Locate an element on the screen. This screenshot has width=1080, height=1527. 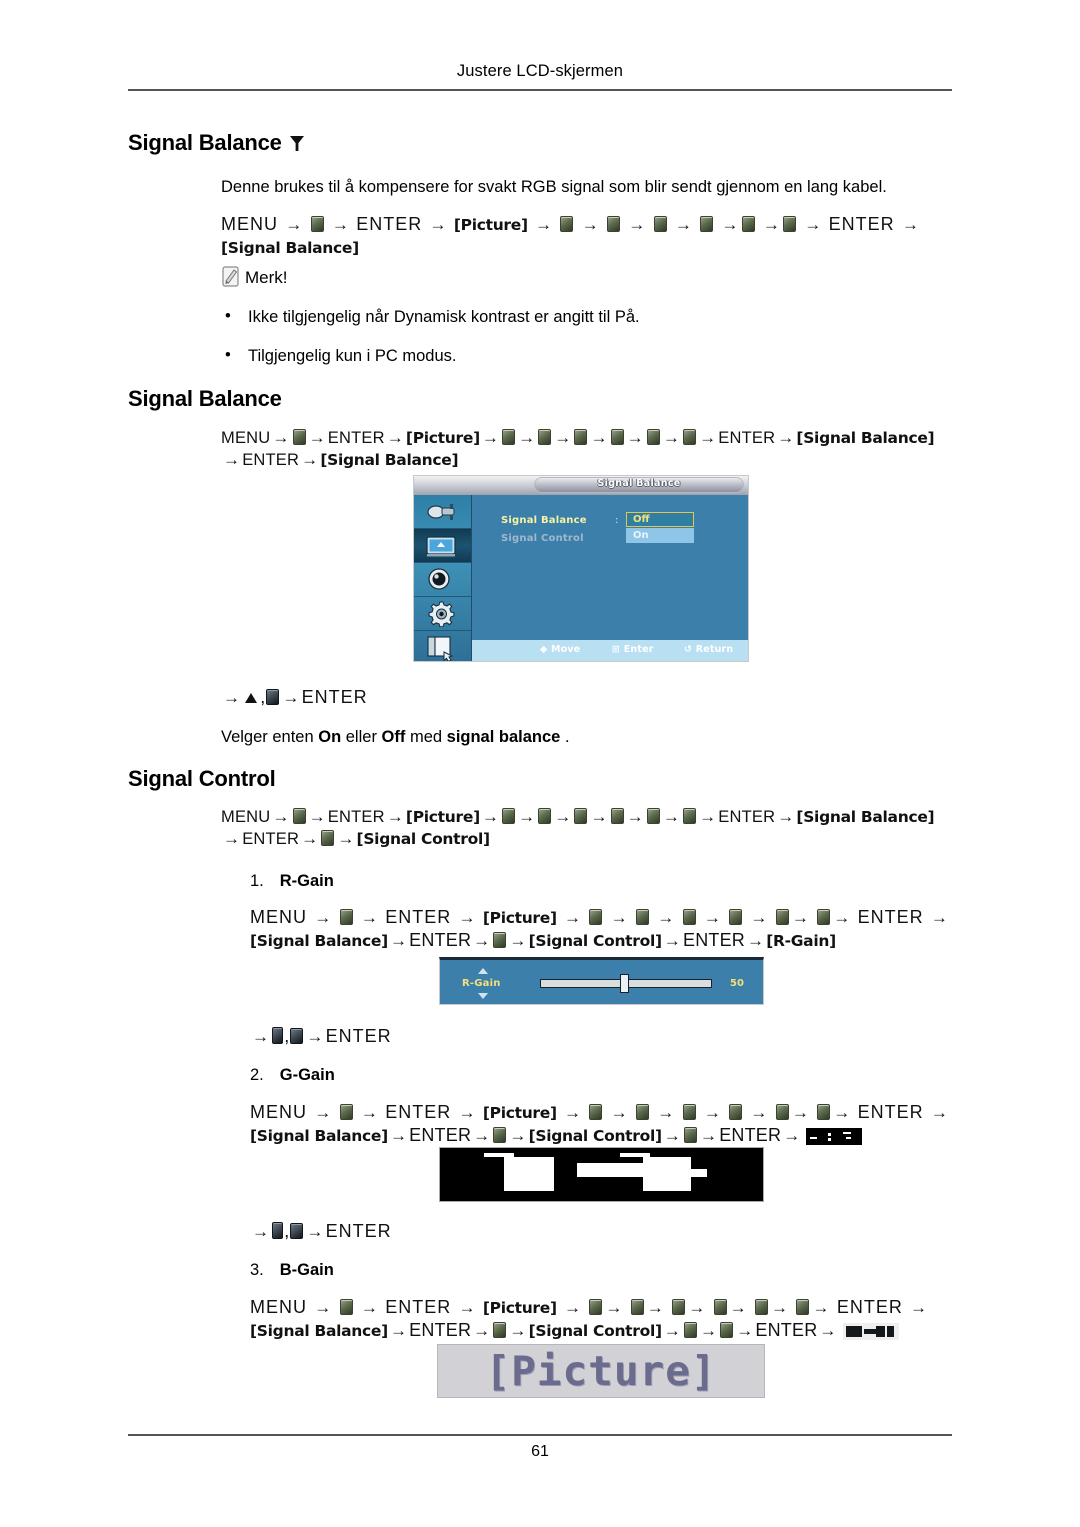
bullet-text: Tilgjengelig kun i PC modus. is located at coordinates (352, 356).